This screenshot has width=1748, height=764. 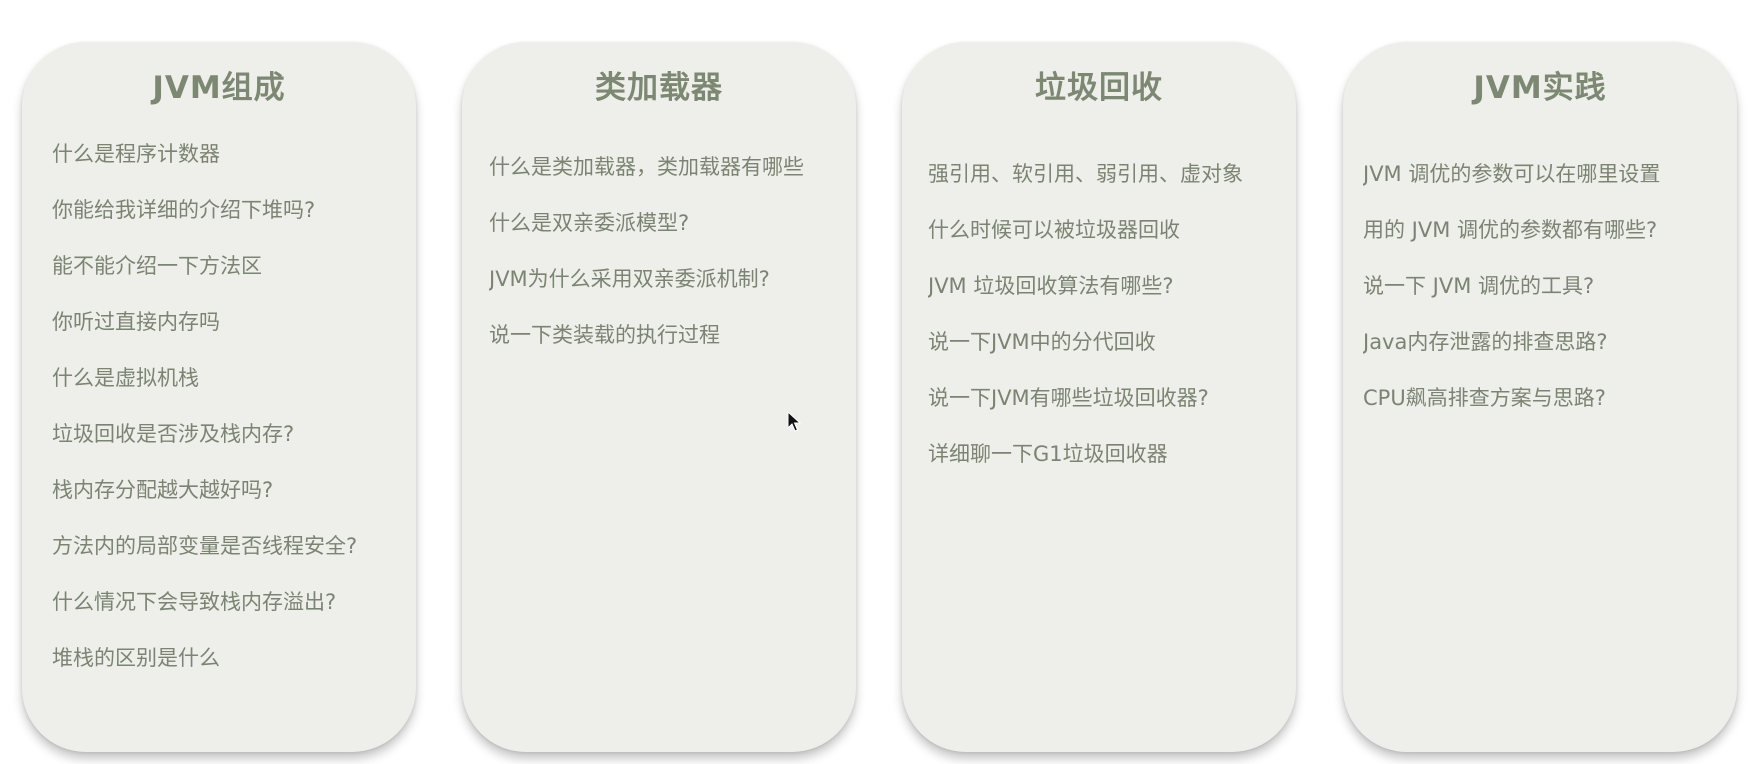 I want to click on list-item: JVM为什么采用双亲委派机制?, so click(x=672, y=279).